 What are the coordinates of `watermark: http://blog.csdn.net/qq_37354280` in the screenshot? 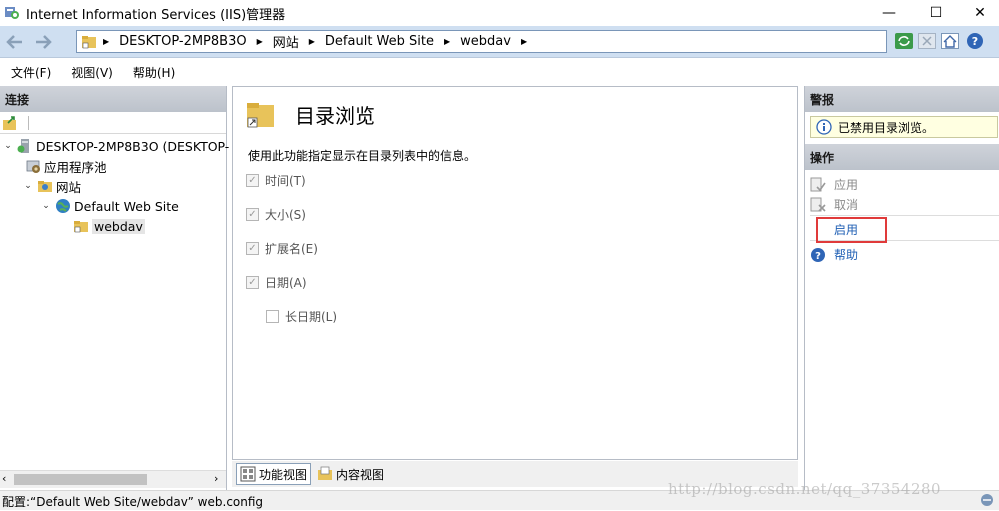 It's located at (805, 489).